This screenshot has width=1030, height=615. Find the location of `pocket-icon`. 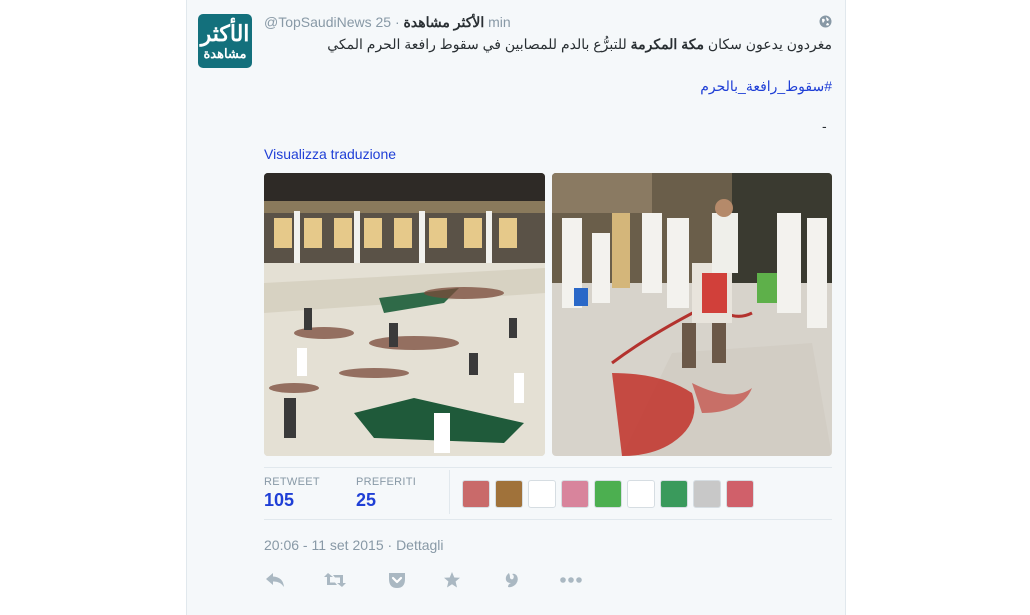

pocket-icon is located at coordinates (397, 580).